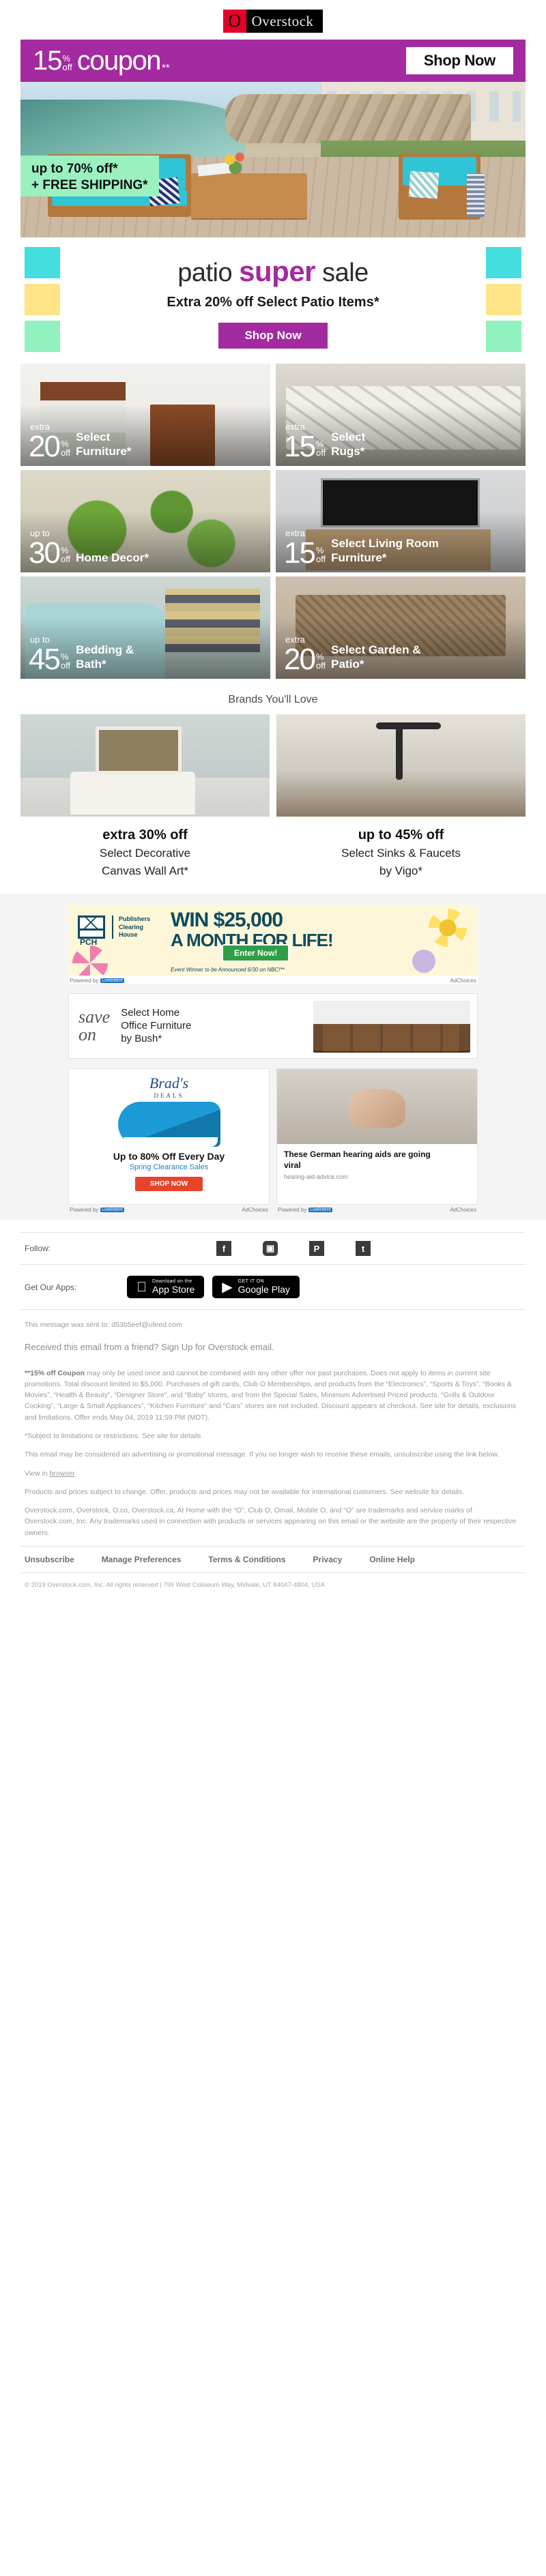 The height and width of the screenshot is (2576, 546). What do you see at coordinates (273, 700) in the screenshot?
I see `brands-section-title: Brands You'll Love` at bounding box center [273, 700].